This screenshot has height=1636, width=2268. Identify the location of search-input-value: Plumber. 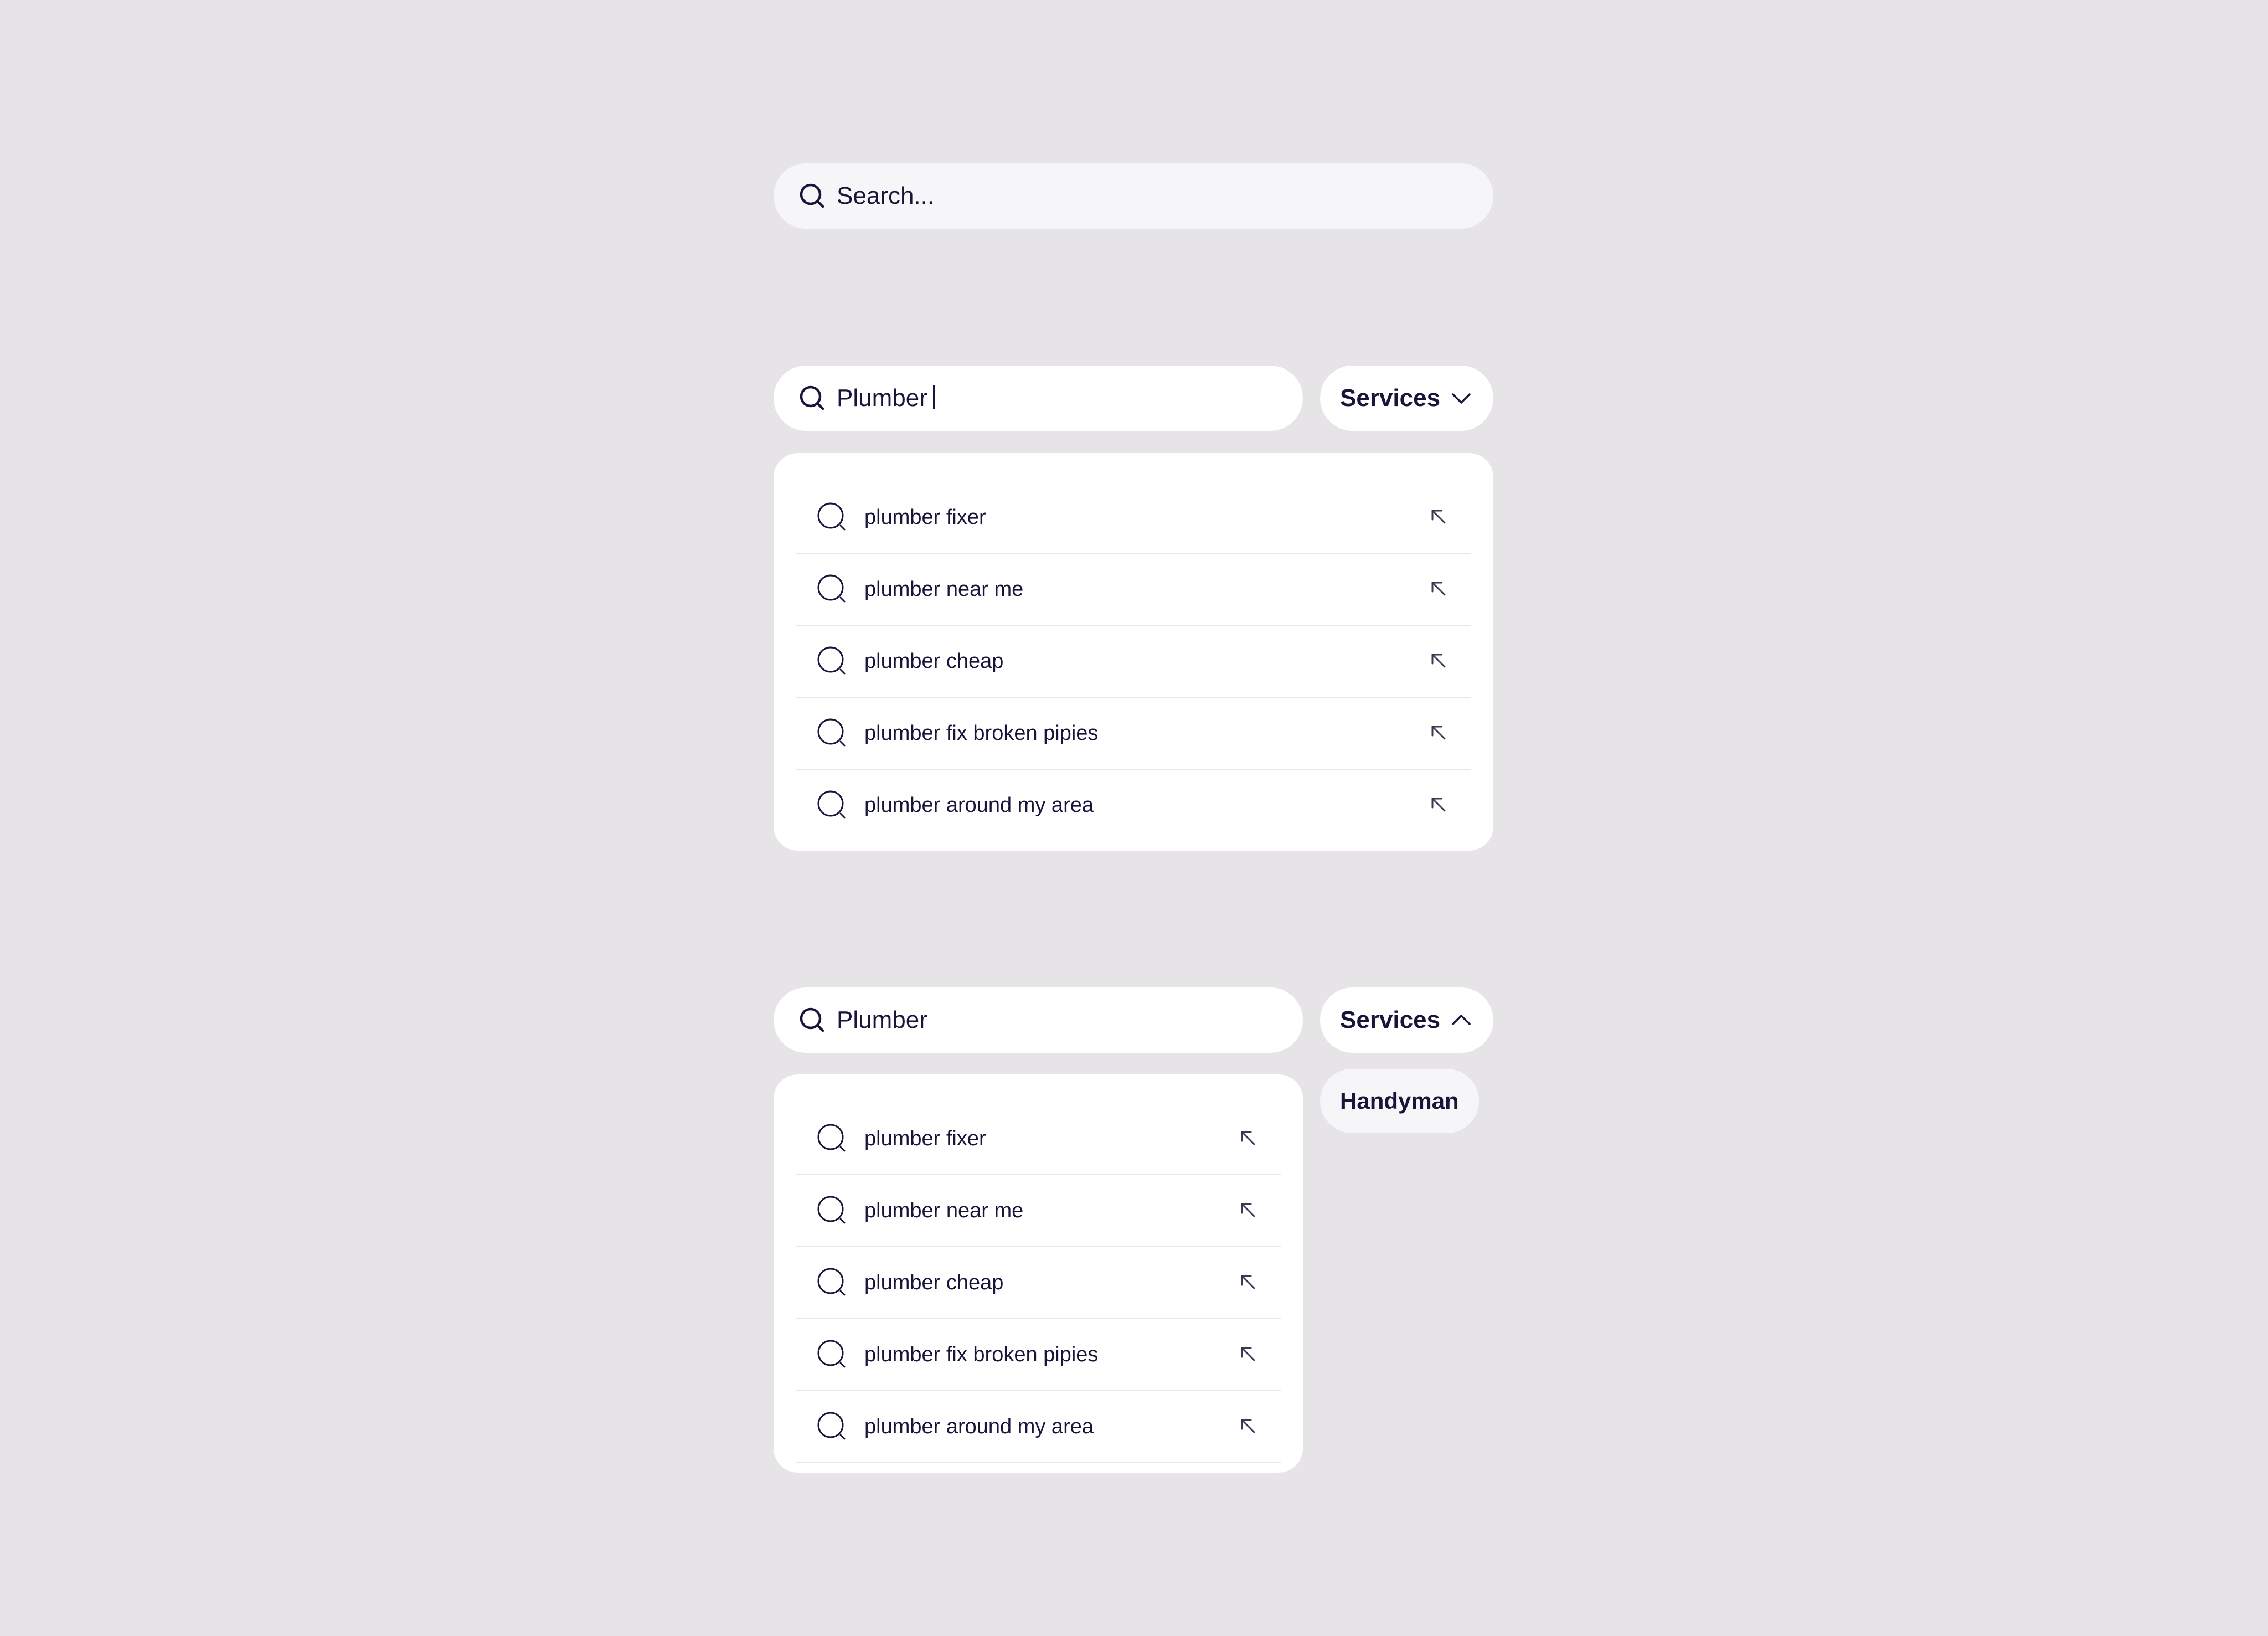
(886, 398).